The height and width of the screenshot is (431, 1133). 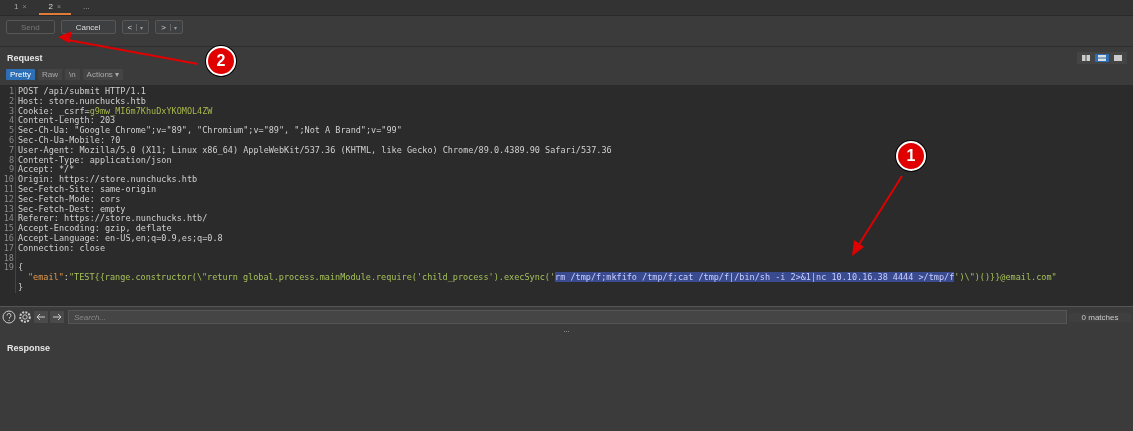 What do you see at coordinates (8, 121) in the screenshot?
I see `line-number: 4` at bounding box center [8, 121].